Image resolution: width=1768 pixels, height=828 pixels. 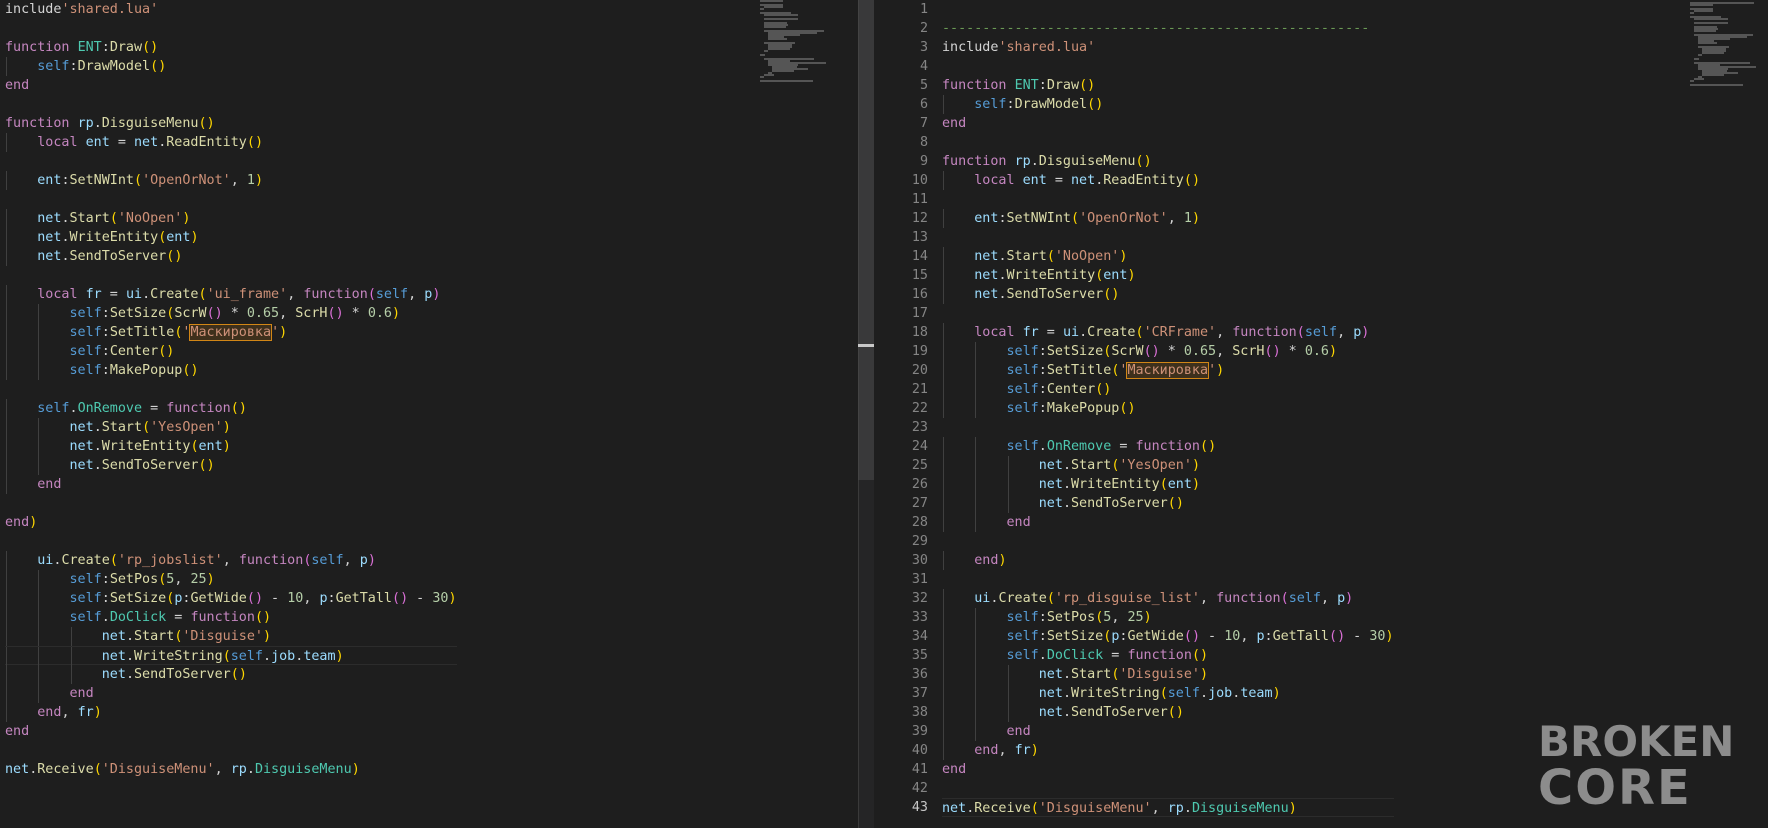 I want to click on left-minimap-area, so click(x=809, y=414).